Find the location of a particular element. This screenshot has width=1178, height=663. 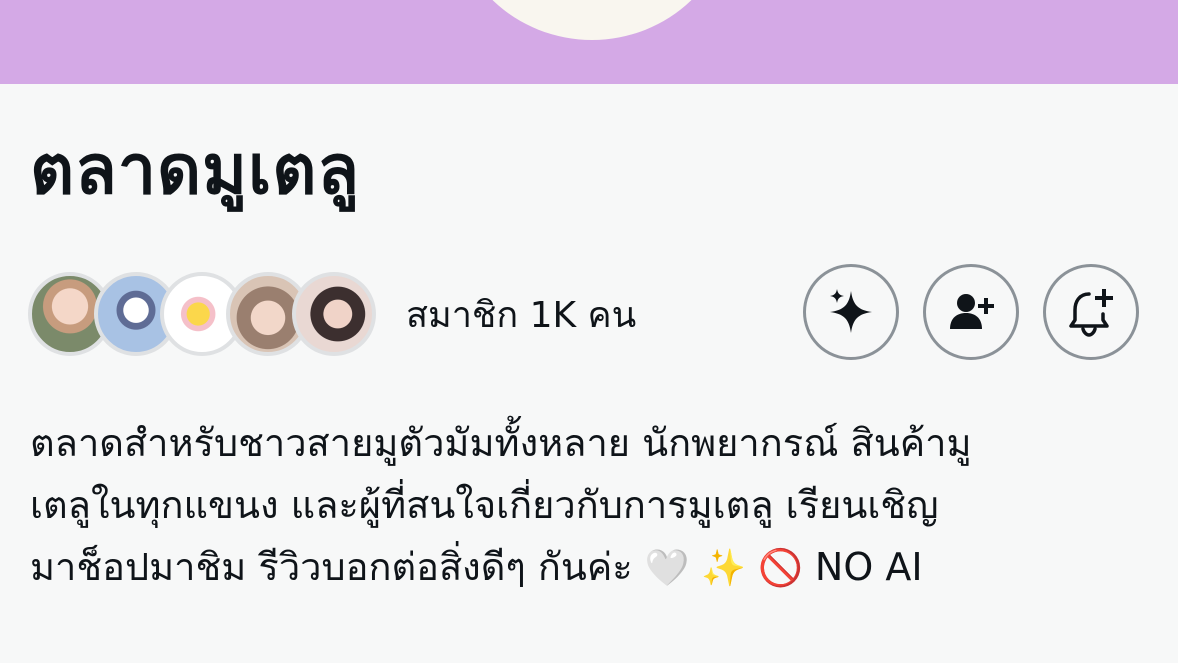

explore-button is located at coordinates (851, 312).